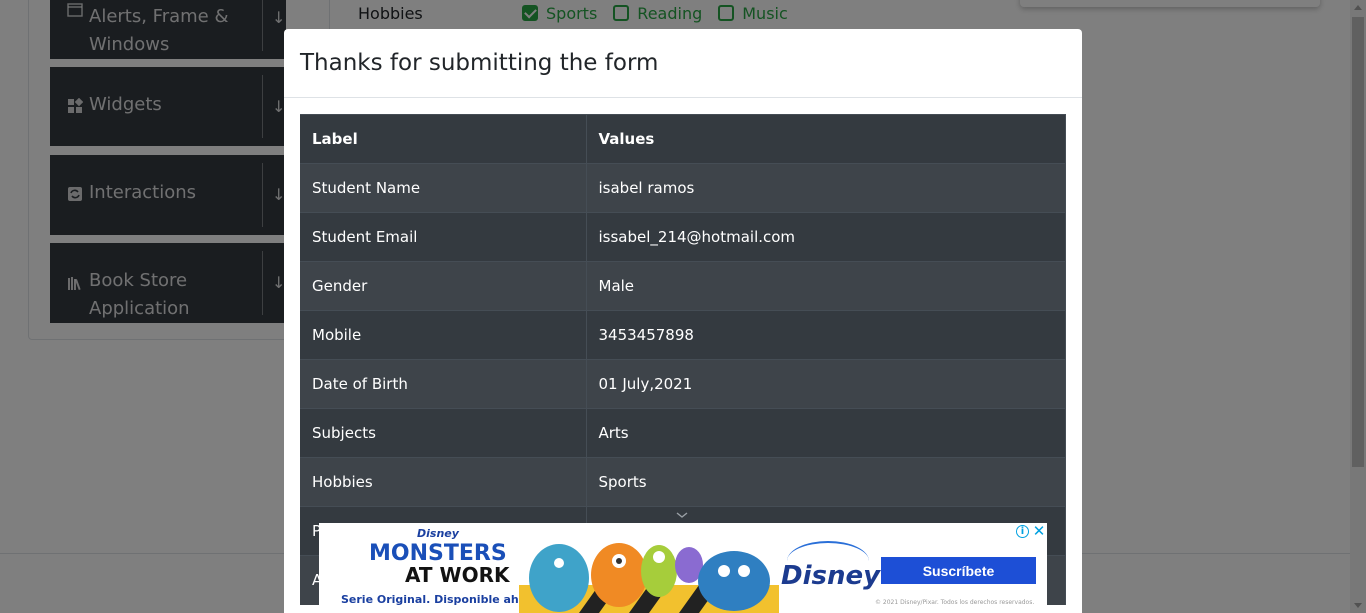 The image size is (1366, 613). Describe the element at coordinates (683, 63) in the screenshot. I see `modal-header: Thanks for submitting the form` at that location.